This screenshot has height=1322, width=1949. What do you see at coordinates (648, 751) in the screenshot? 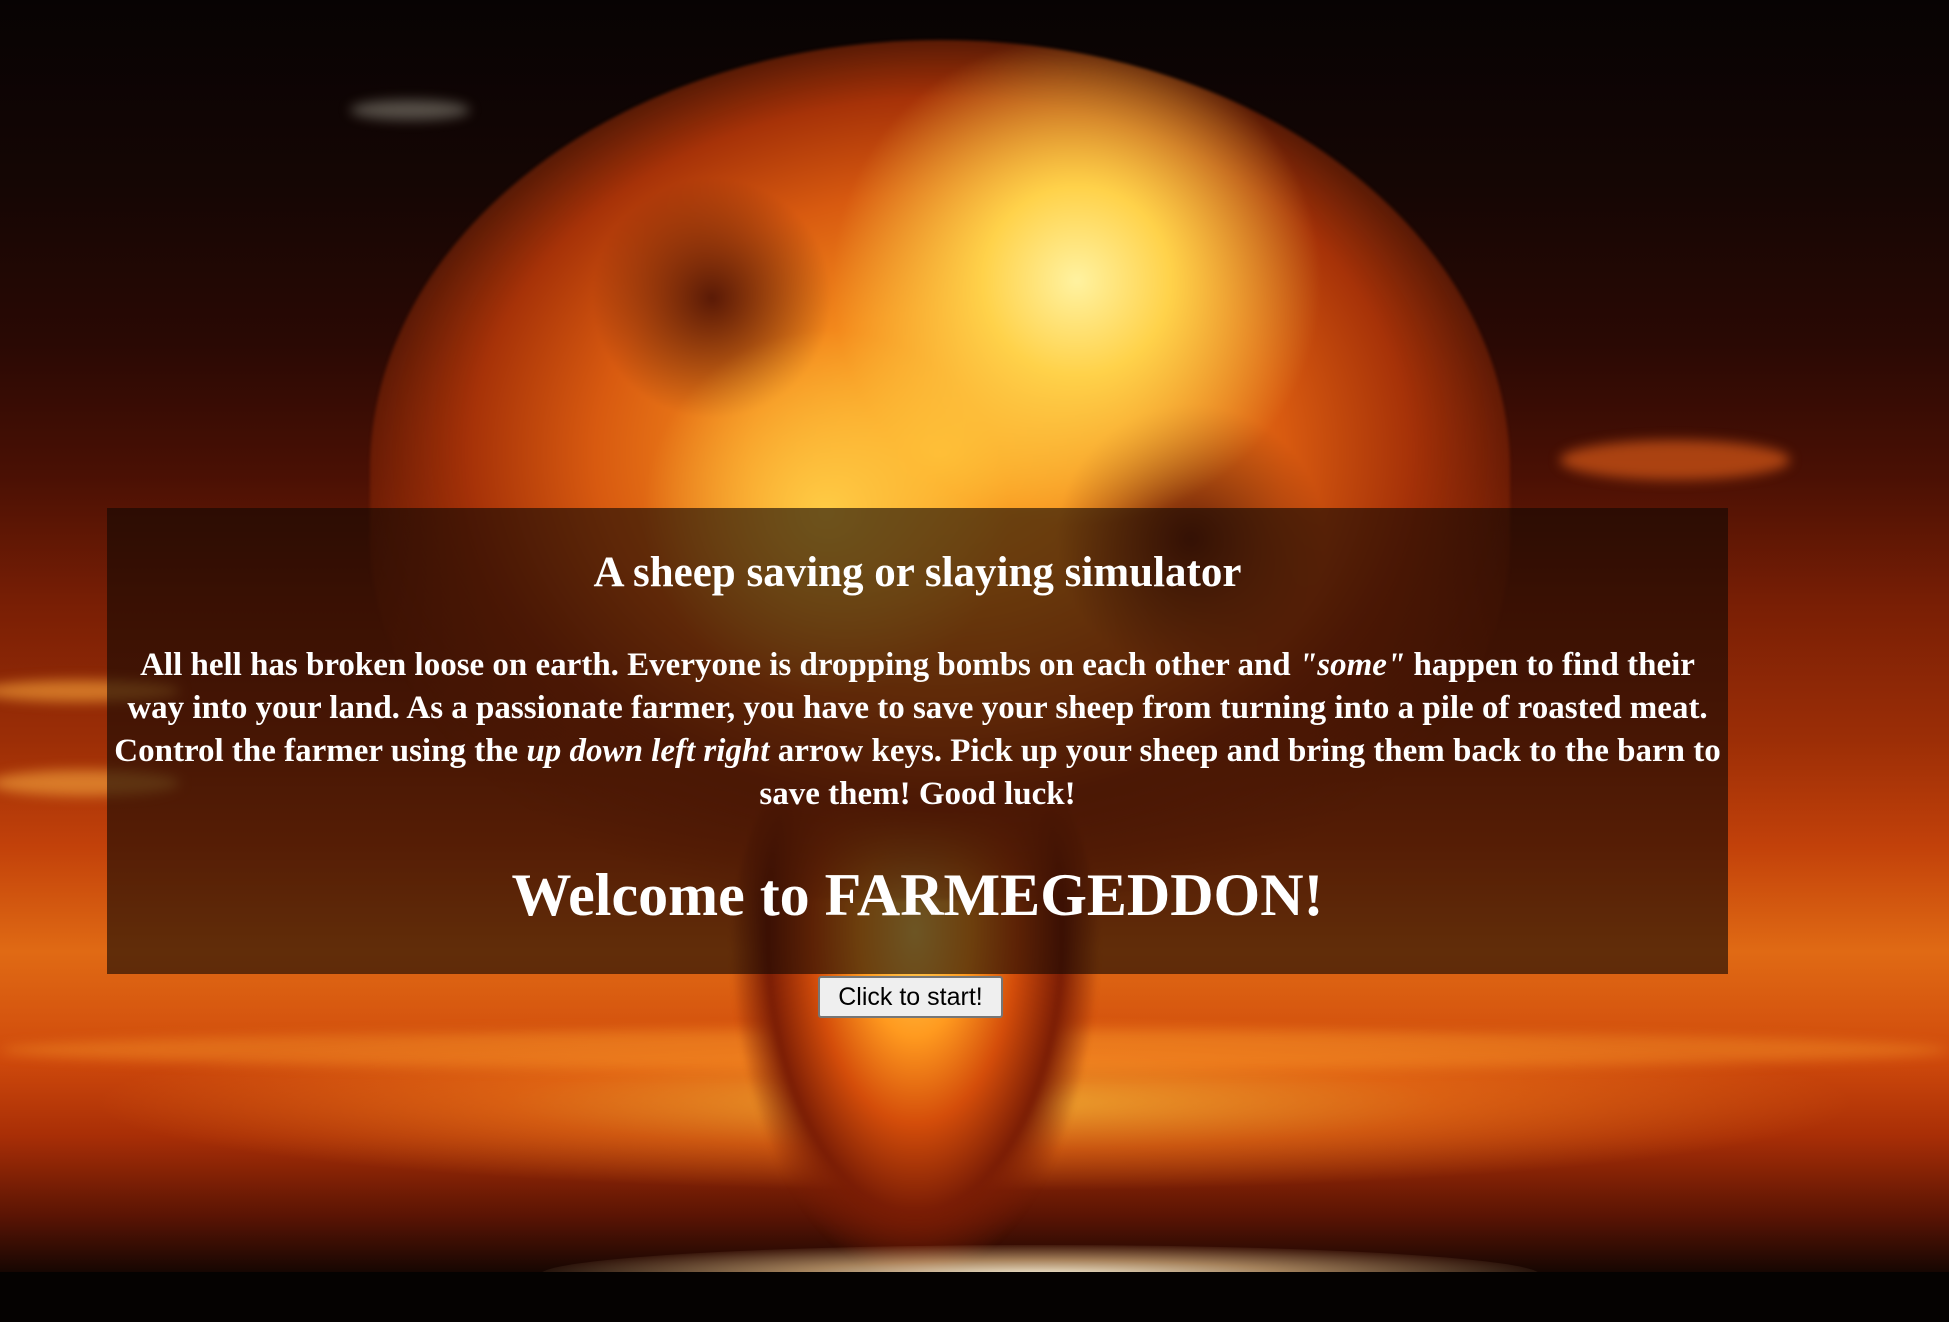
I see `description-emphasis-keys: up down left right` at bounding box center [648, 751].